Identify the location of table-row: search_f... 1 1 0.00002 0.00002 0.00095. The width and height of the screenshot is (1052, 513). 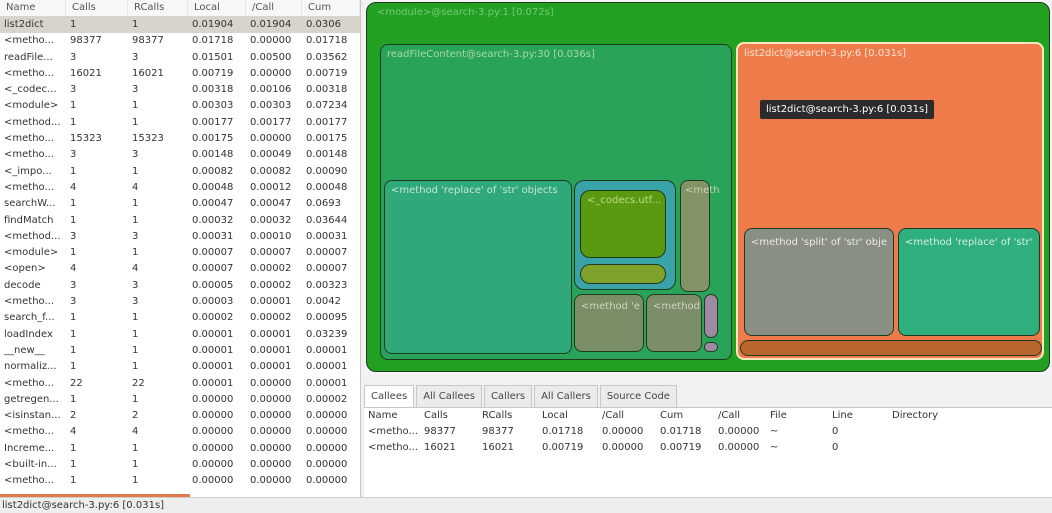
(180, 318).